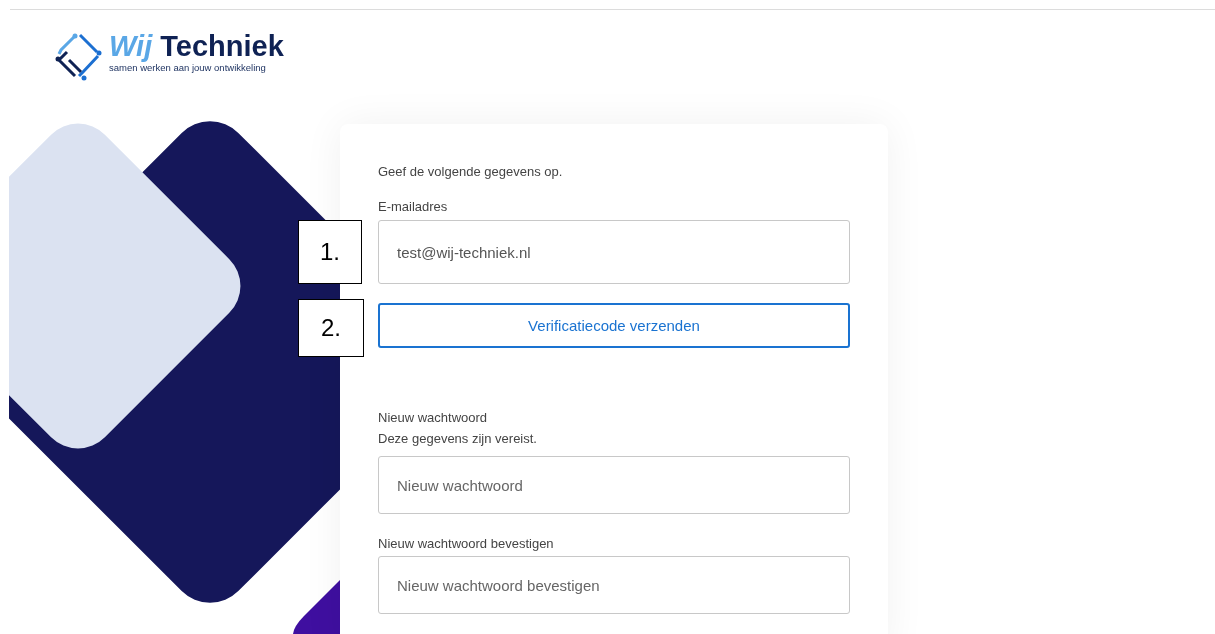 The width and height of the screenshot is (1215, 634). Describe the element at coordinates (457, 438) in the screenshot. I see `required-hint: Deze gegevens zijn vereist.` at that location.